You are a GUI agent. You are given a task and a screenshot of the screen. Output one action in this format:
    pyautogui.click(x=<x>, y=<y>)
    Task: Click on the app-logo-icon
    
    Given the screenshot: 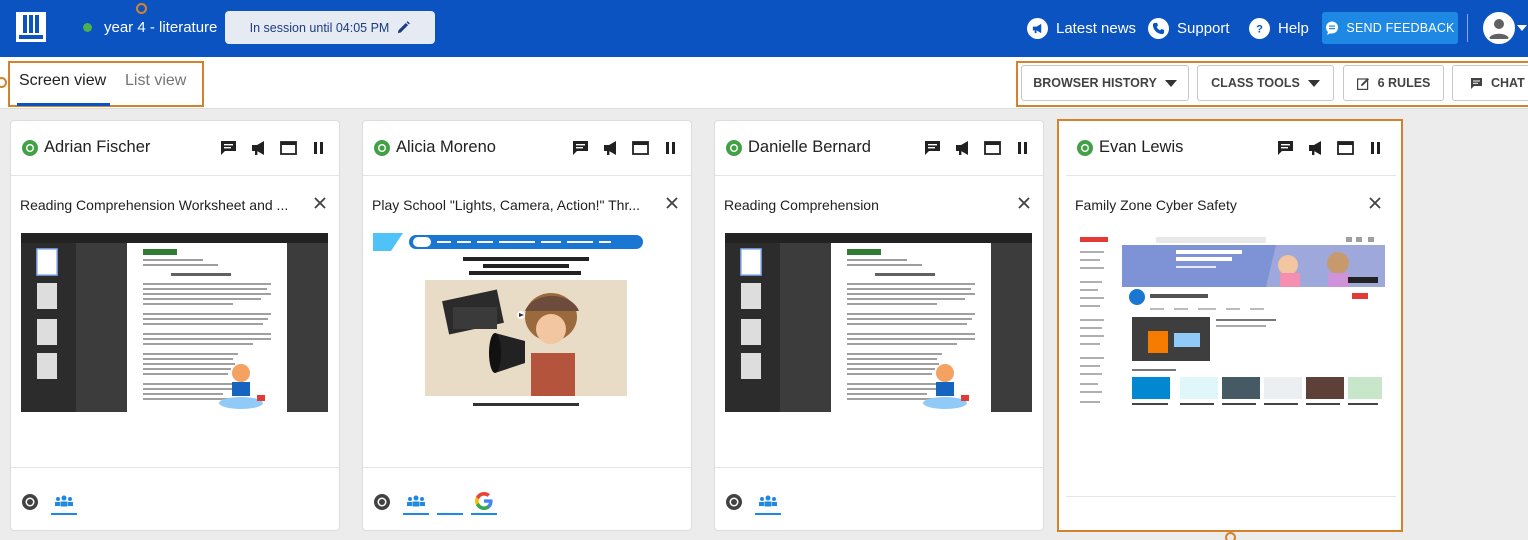 What is the action you would take?
    pyautogui.click(x=31, y=27)
    